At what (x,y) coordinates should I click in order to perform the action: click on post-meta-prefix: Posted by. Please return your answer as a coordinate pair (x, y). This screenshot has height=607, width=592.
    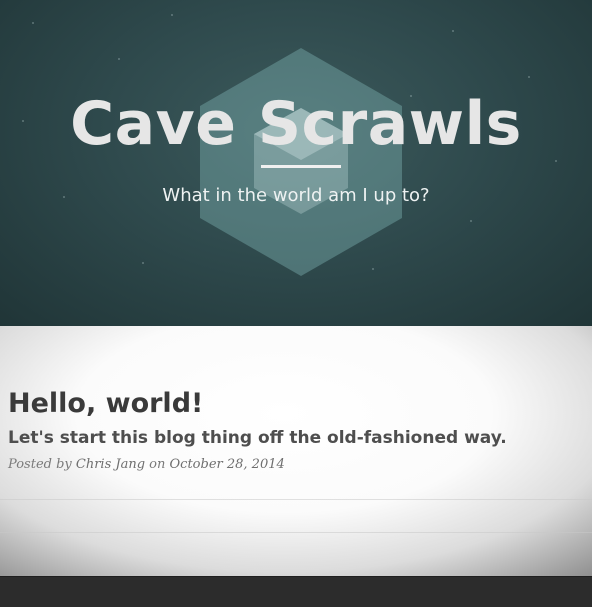
    Looking at the image, I should click on (42, 464).